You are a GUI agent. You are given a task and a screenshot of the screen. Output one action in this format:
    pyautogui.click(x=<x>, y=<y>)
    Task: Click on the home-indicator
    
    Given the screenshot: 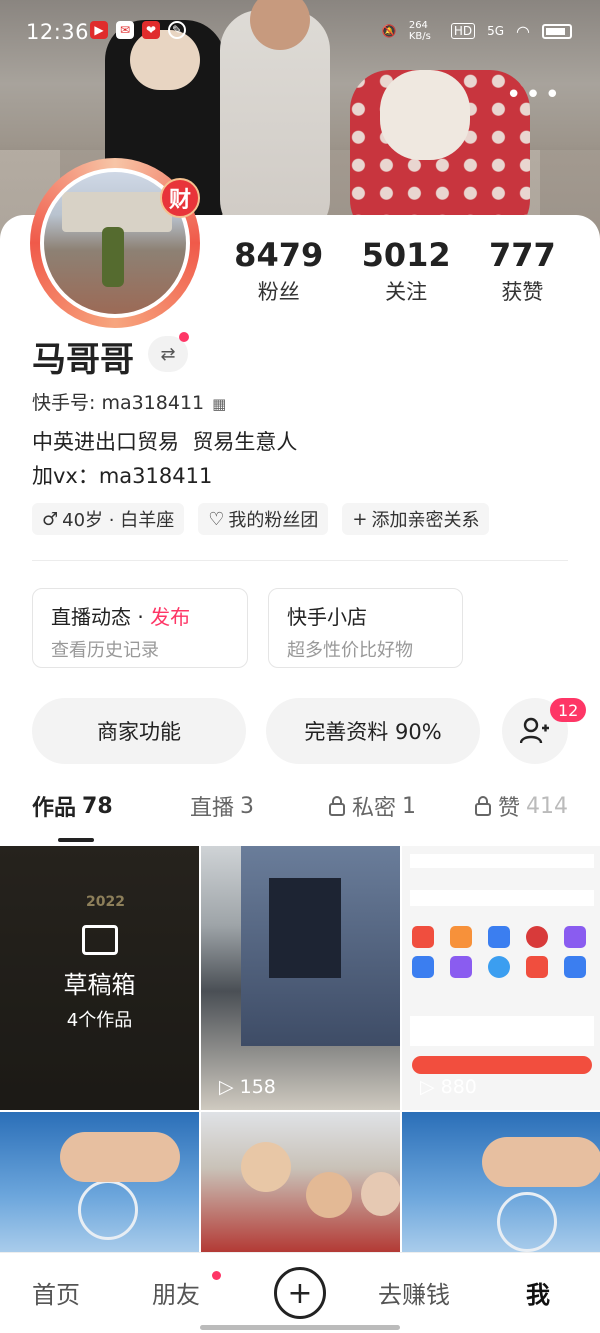 What is the action you would take?
    pyautogui.click(x=300, y=1327)
    